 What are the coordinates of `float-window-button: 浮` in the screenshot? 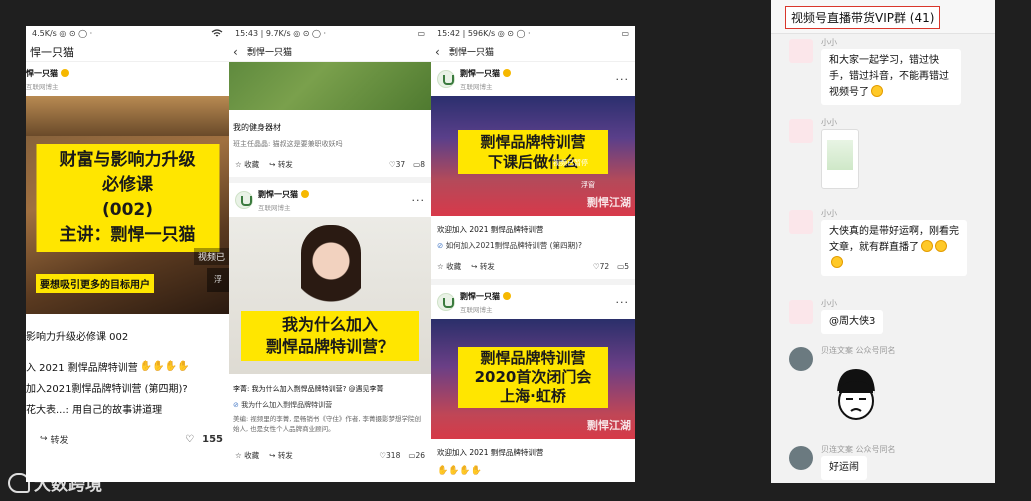 It's located at (218, 280).